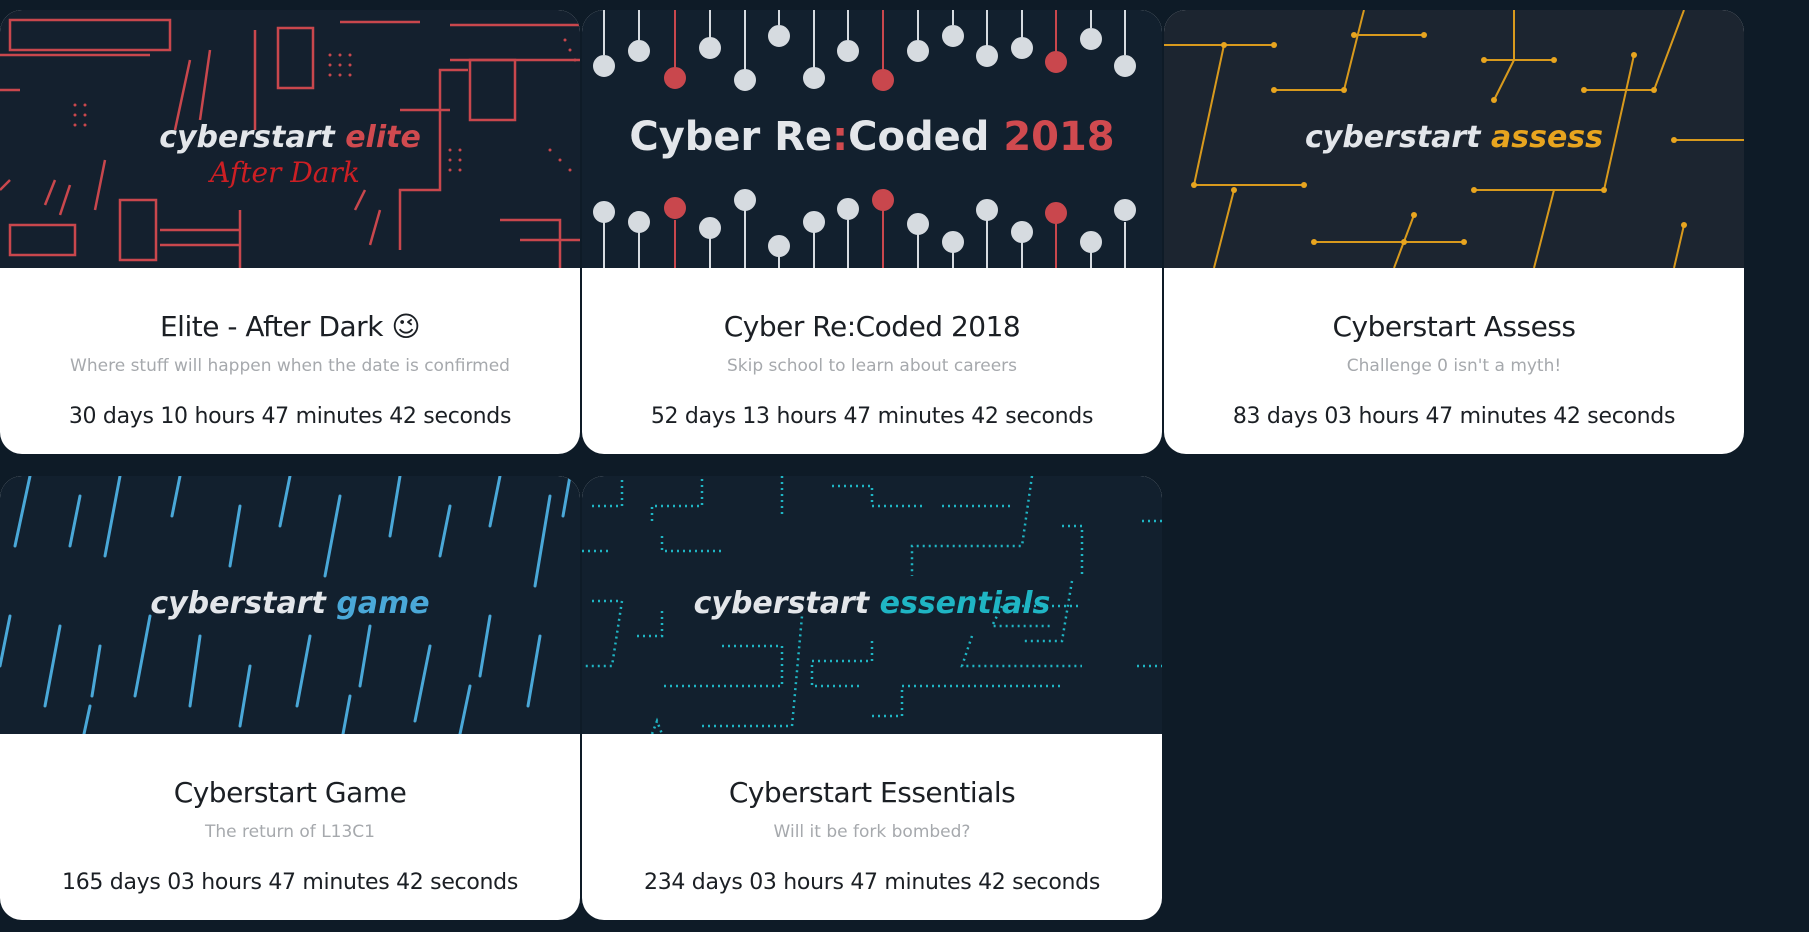  Describe the element at coordinates (1454, 326) in the screenshot. I see `event-title: Cyberstart Assess` at that location.